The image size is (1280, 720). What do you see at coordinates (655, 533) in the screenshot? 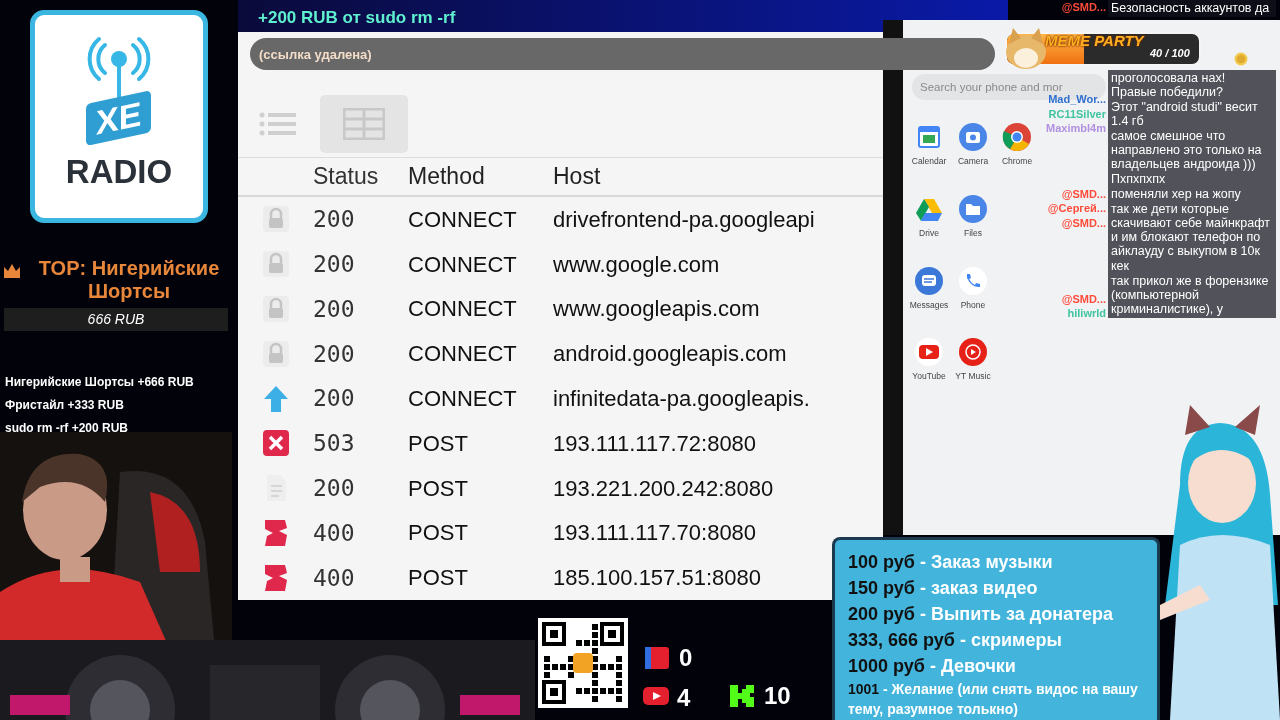
I see `host-cell-text: 193.111.117.70:8080` at bounding box center [655, 533].